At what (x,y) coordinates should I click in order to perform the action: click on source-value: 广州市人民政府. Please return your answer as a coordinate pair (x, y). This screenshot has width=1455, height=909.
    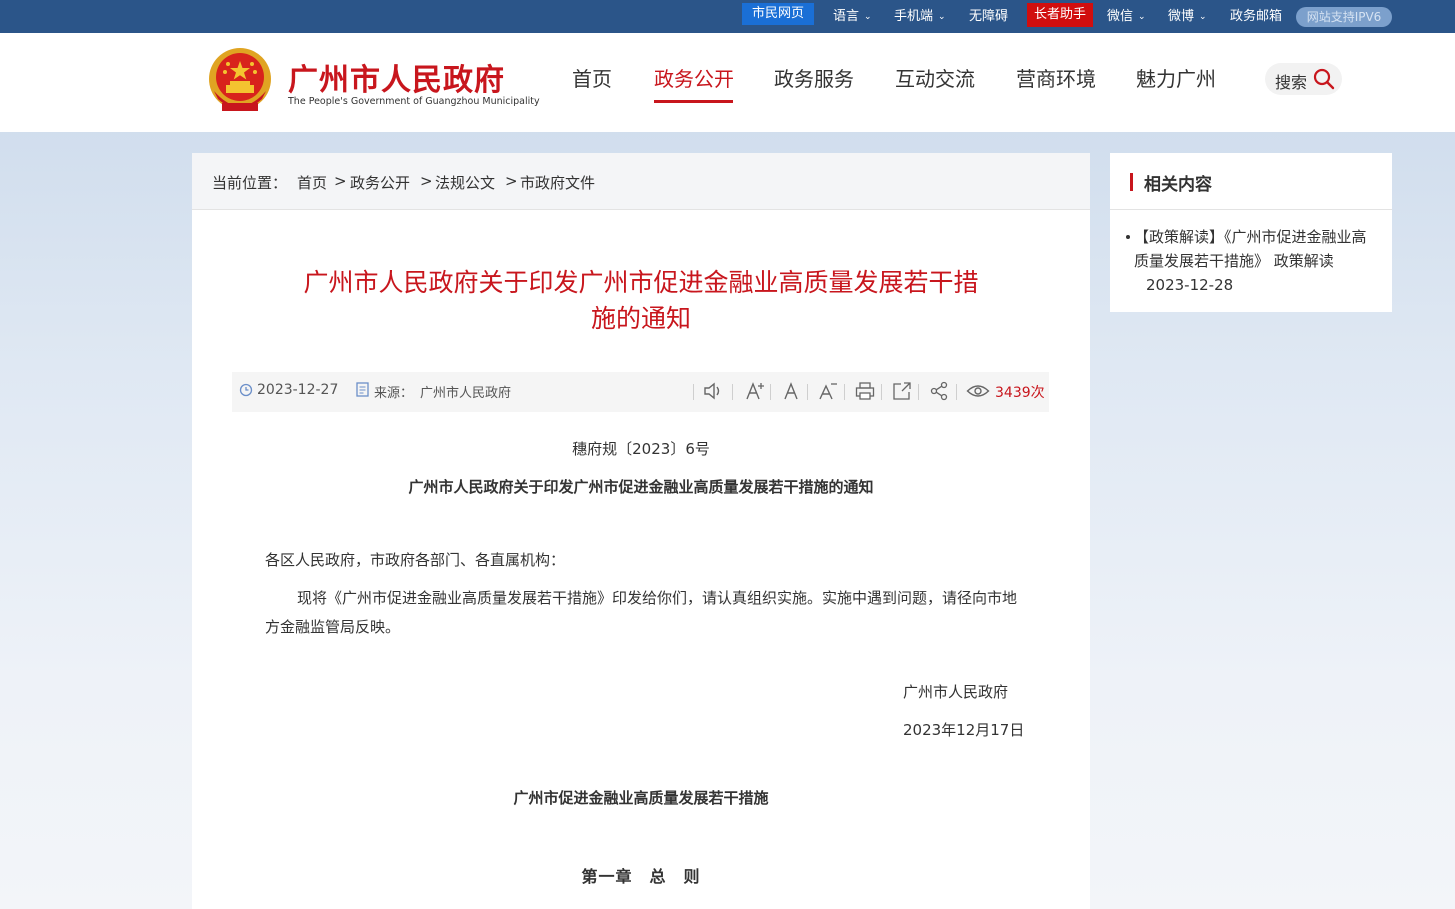
    Looking at the image, I should click on (466, 393).